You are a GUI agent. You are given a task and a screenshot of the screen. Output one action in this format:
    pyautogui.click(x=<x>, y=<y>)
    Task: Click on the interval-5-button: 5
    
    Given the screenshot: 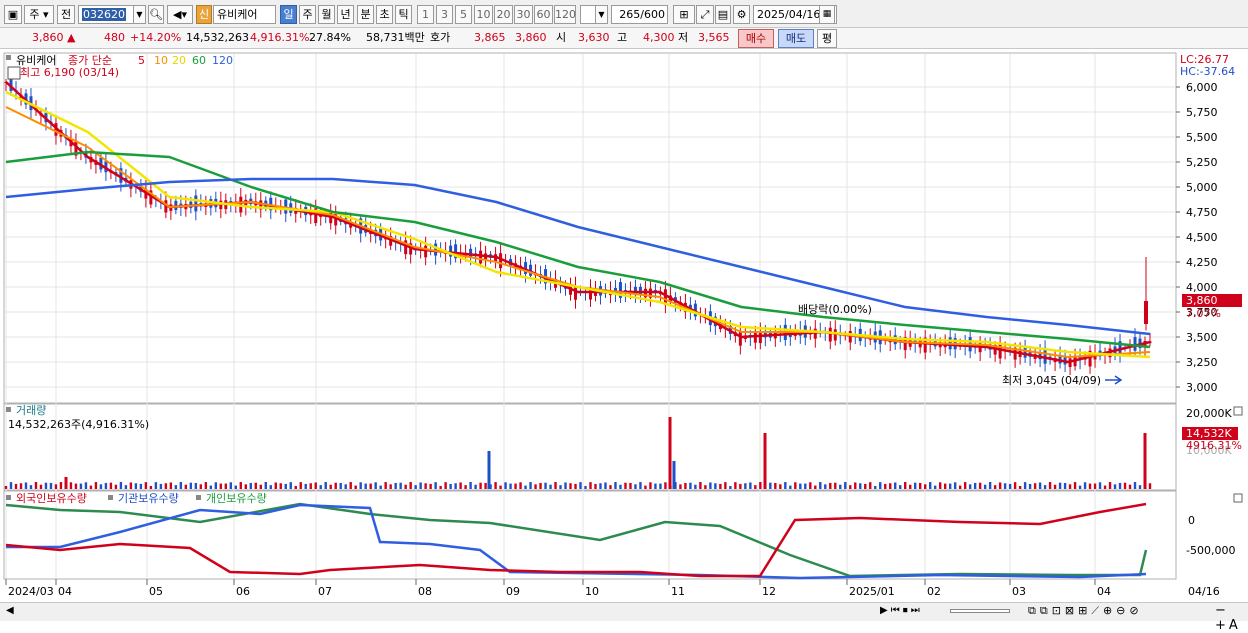 What is the action you would take?
    pyautogui.click(x=463, y=14)
    